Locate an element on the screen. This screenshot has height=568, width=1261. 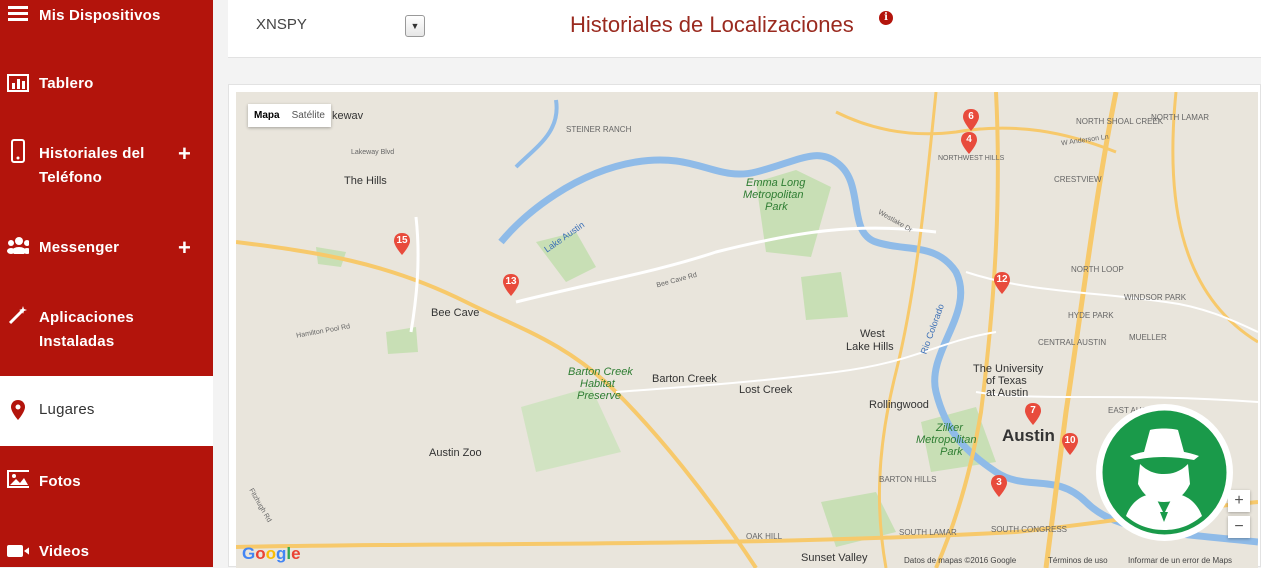
device-name: XNSPY is located at coordinates (281, 24).